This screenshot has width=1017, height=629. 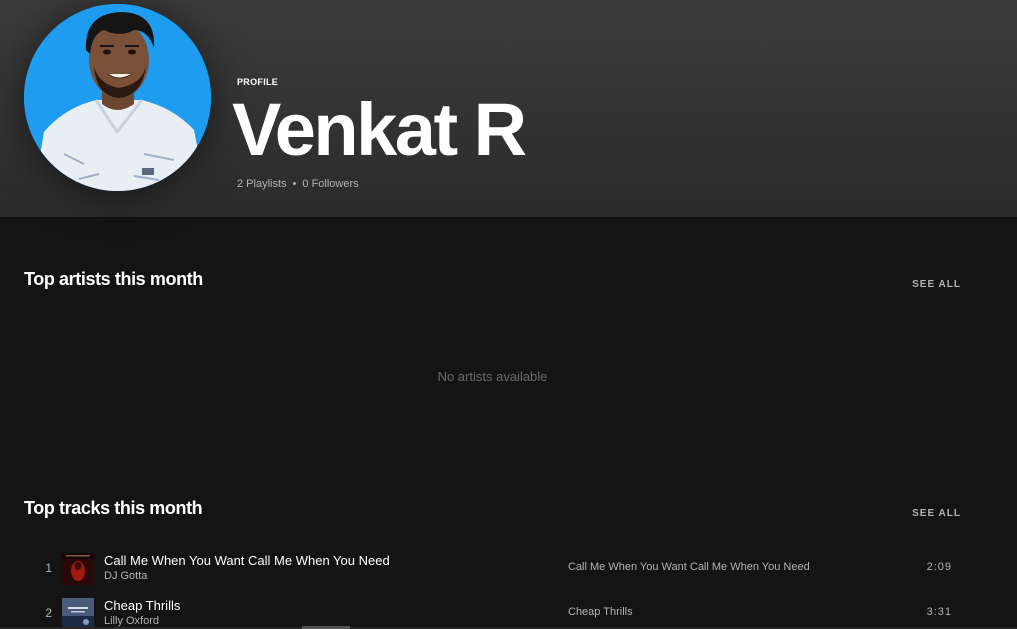 I want to click on track-artist: Lilly Oxford, so click(x=131, y=621).